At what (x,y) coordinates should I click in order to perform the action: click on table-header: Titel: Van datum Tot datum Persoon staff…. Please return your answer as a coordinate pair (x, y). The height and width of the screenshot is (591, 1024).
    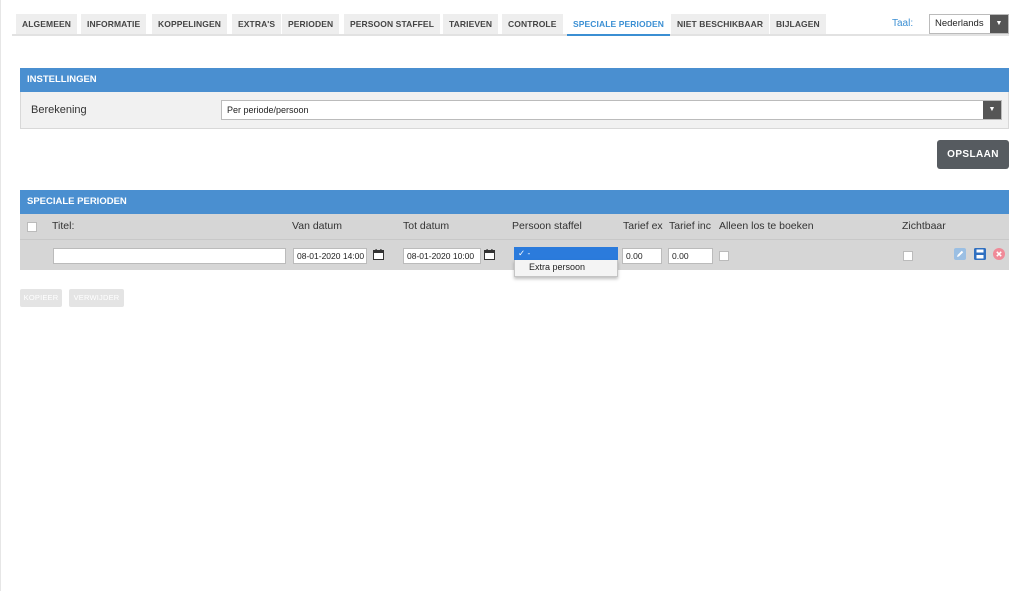
    Looking at the image, I should click on (514, 226).